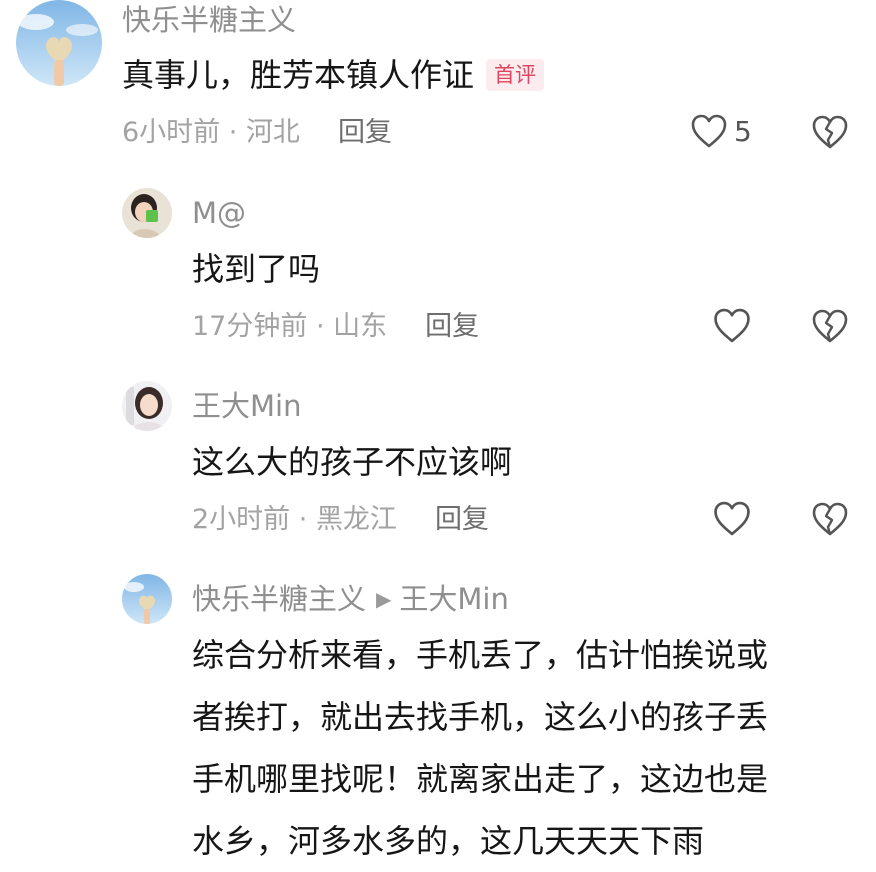  Describe the element at coordinates (360, 326) in the screenshot. I see `comment-location: 山东` at that location.